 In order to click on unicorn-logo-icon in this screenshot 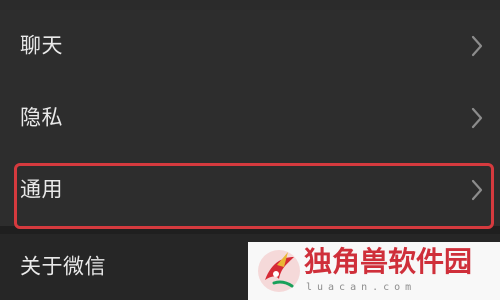, I will do `click(279, 271)`.